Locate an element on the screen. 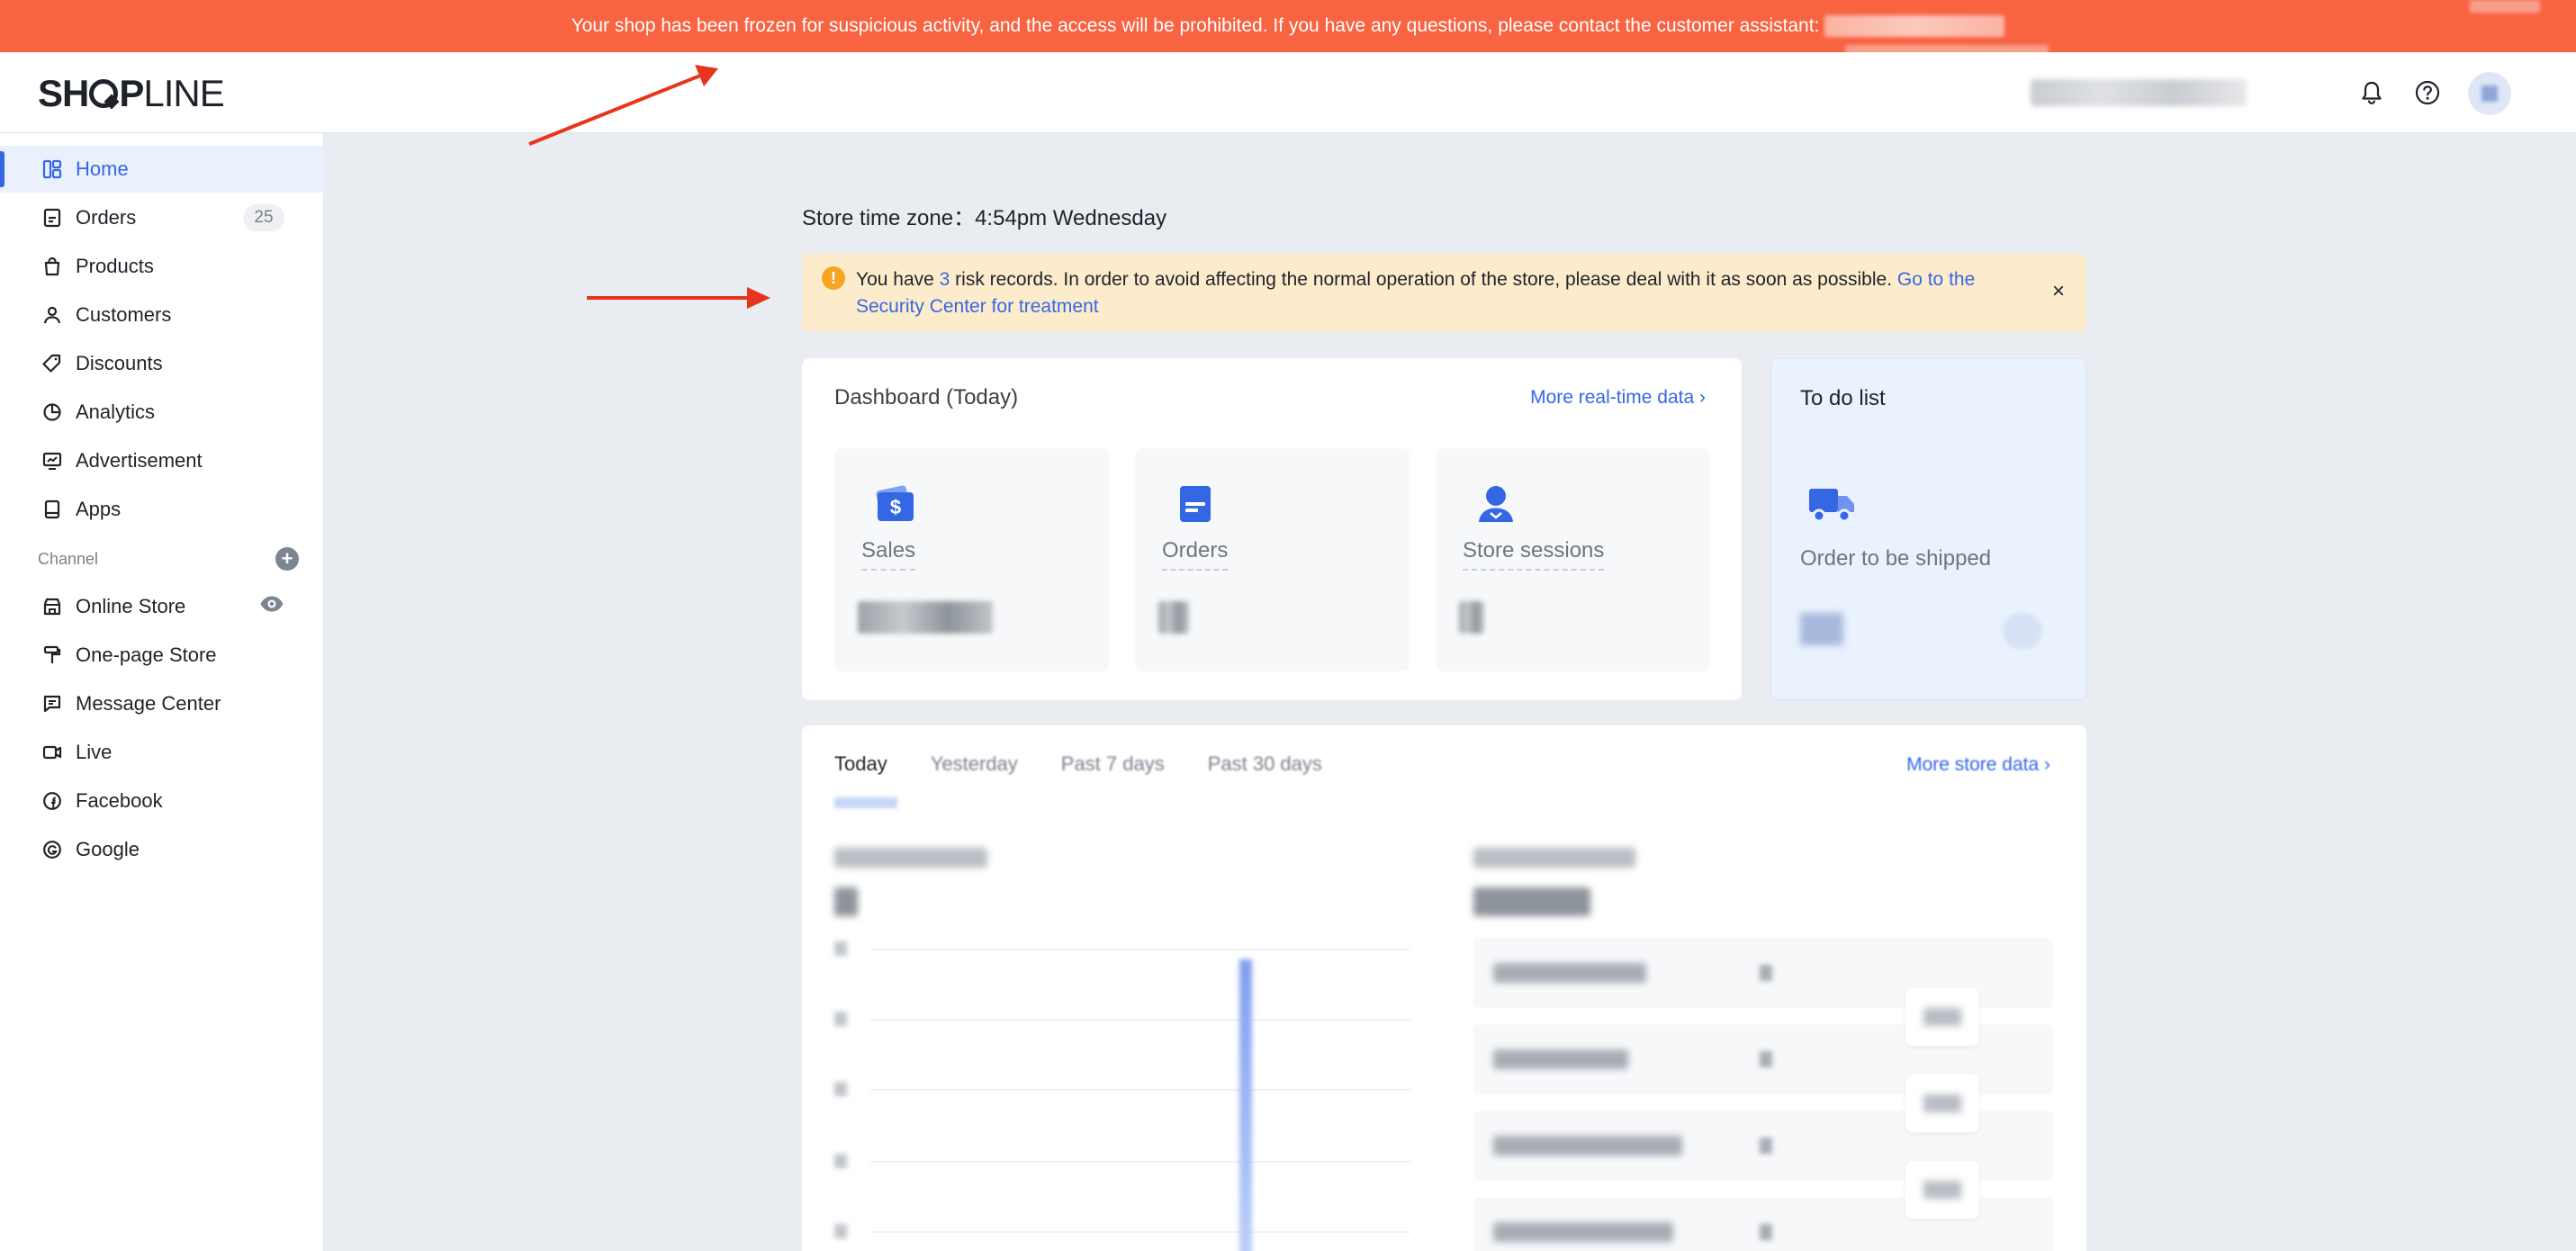  shopline-logo: SH P LINE is located at coordinates (131, 94).